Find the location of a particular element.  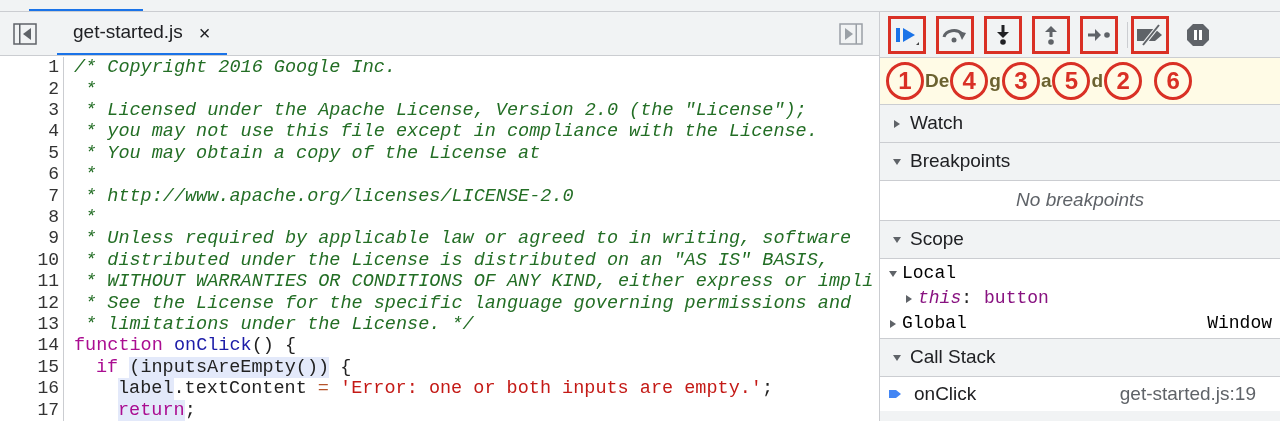

step-into-button is located at coordinates (1003, 34).